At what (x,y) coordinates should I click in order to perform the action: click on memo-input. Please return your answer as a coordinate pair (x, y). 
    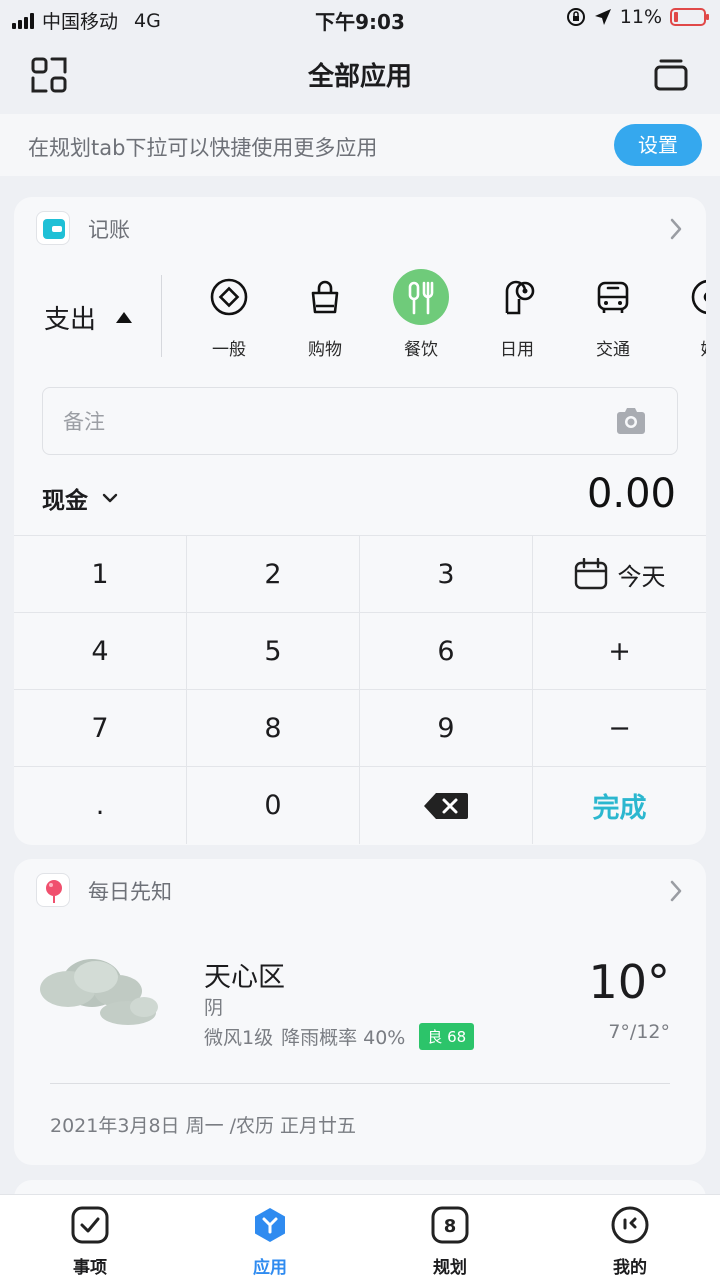
    Looking at the image, I should click on (323, 422).